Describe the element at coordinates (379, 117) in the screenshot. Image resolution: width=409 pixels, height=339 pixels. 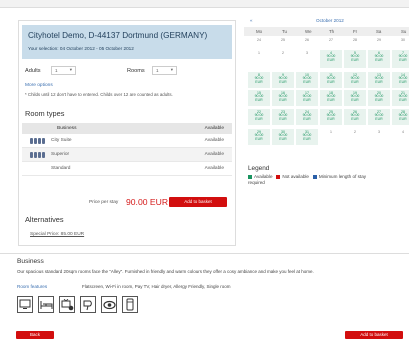
I see `calendar-day: 27 90.00 EUR` at that location.